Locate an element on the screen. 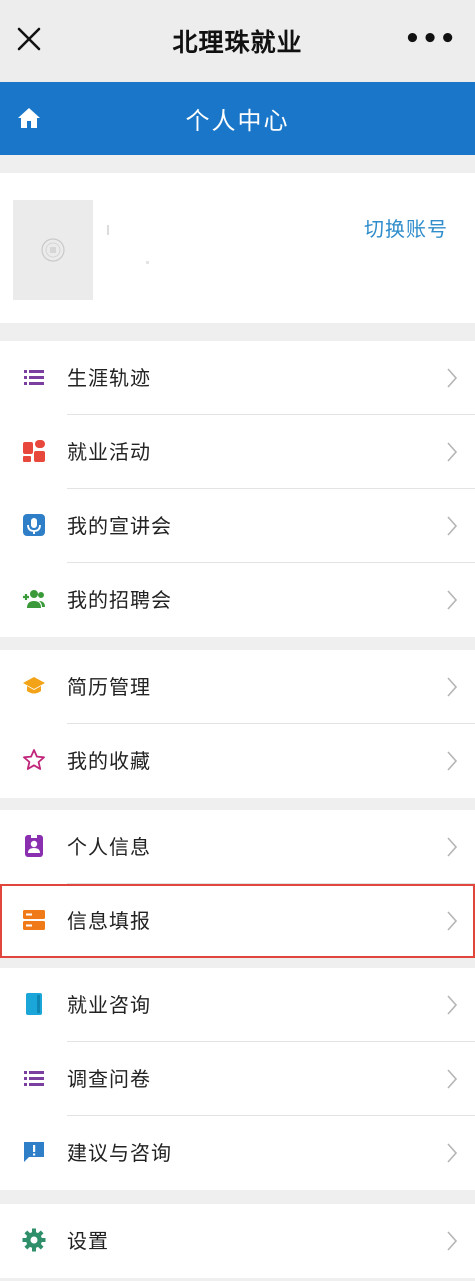  page-header: 个人中心 is located at coordinates (237, 118).